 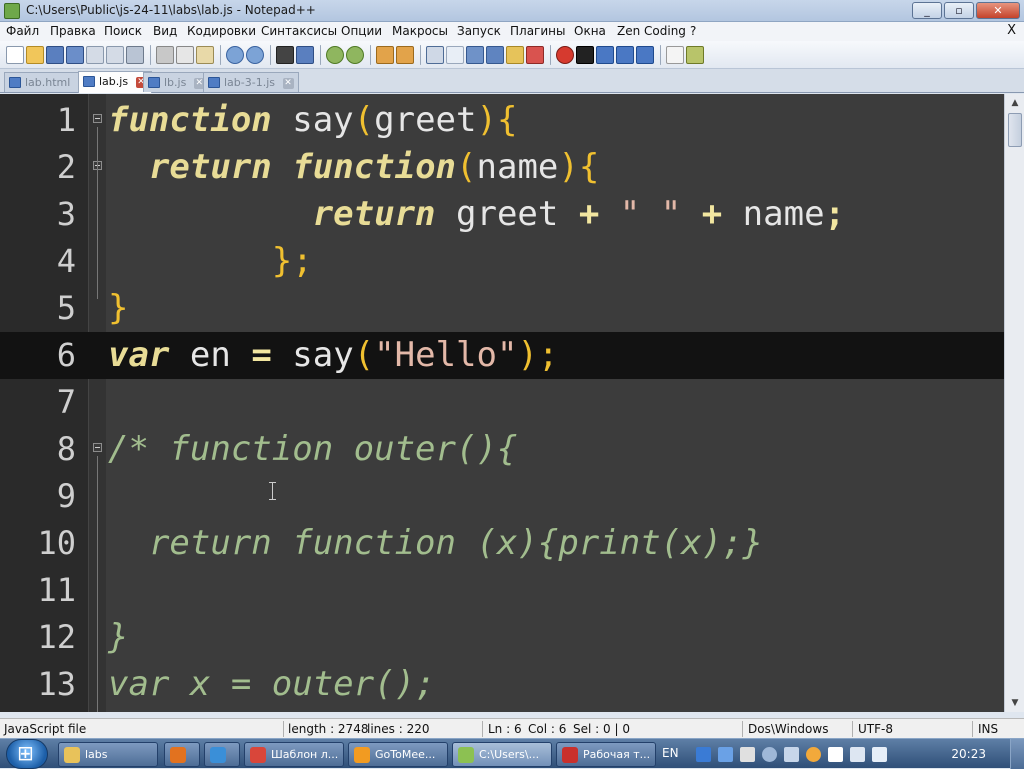 What do you see at coordinates (605, 55) in the screenshot?
I see `play-macro-icon` at bounding box center [605, 55].